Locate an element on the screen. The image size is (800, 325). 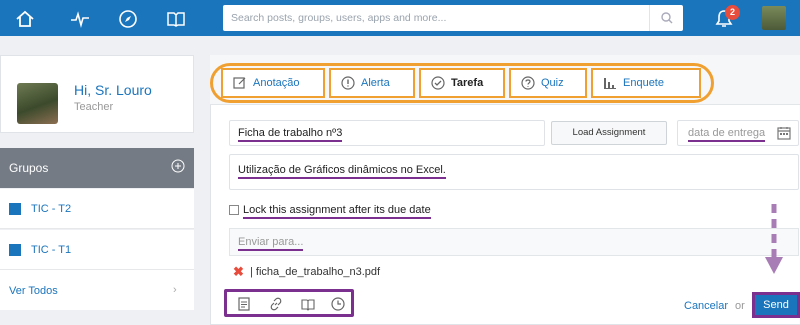
tab-anotacao: Anotação is located at coordinates (273, 83).